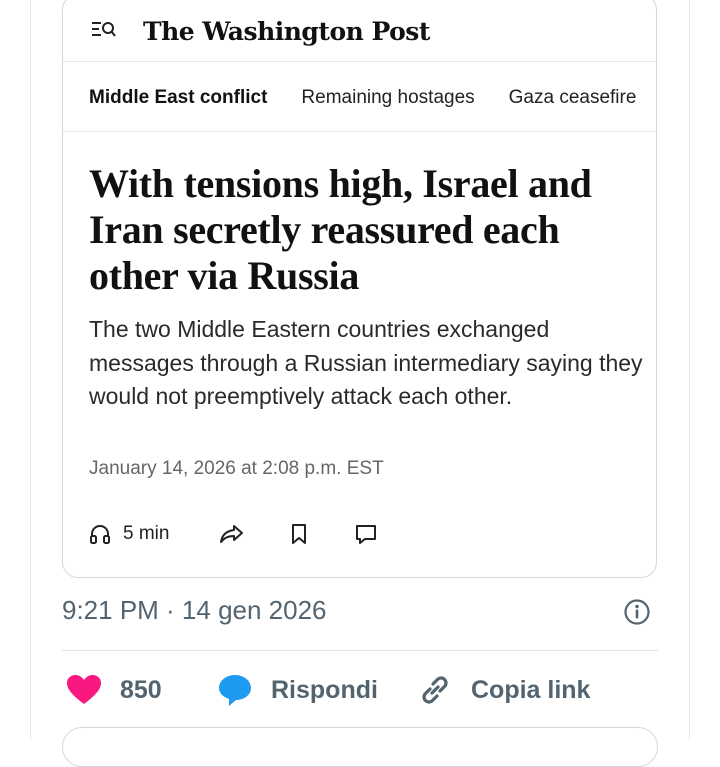  Describe the element at coordinates (114, 690) in the screenshot. I see `like-button: 850` at that location.